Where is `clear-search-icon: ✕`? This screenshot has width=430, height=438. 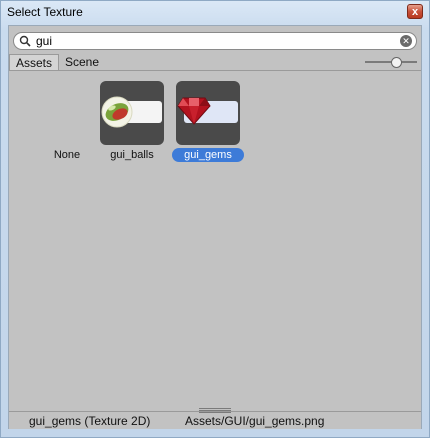
clear-search-icon: ✕ is located at coordinates (406, 41).